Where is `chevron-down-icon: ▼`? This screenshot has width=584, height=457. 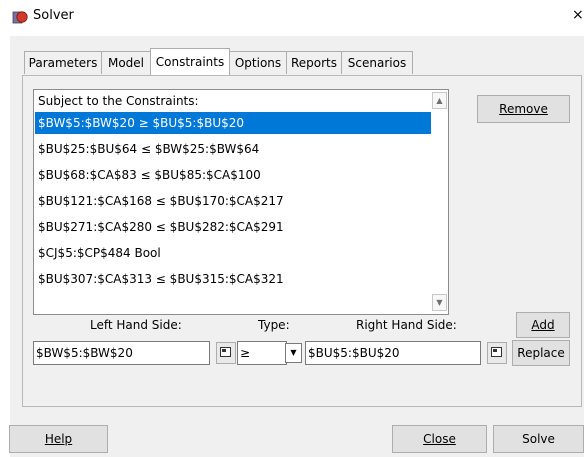
chevron-down-icon: ▼ is located at coordinates (293, 353).